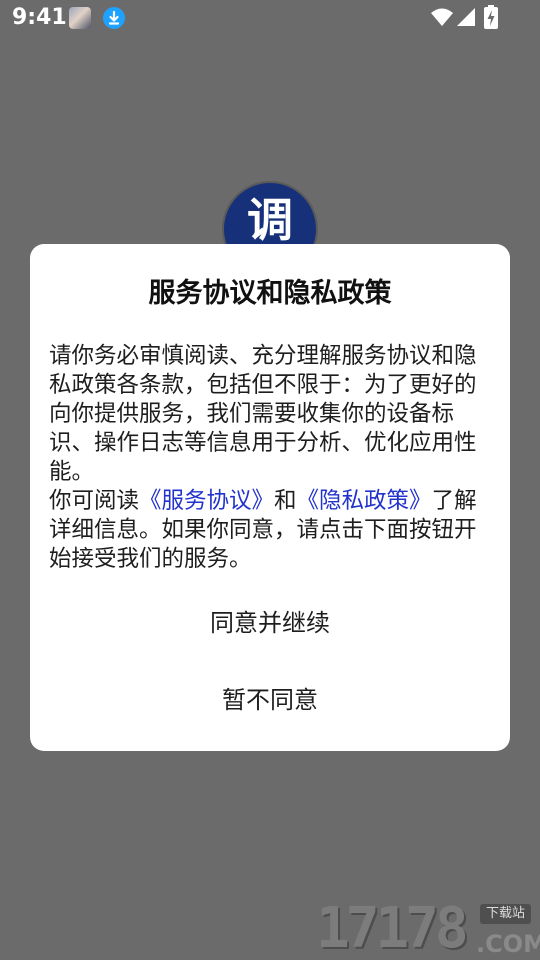 The height and width of the screenshot is (960, 540). What do you see at coordinates (270, 623) in the screenshot?
I see `agree-and-continue-button: 同意并继续` at bounding box center [270, 623].